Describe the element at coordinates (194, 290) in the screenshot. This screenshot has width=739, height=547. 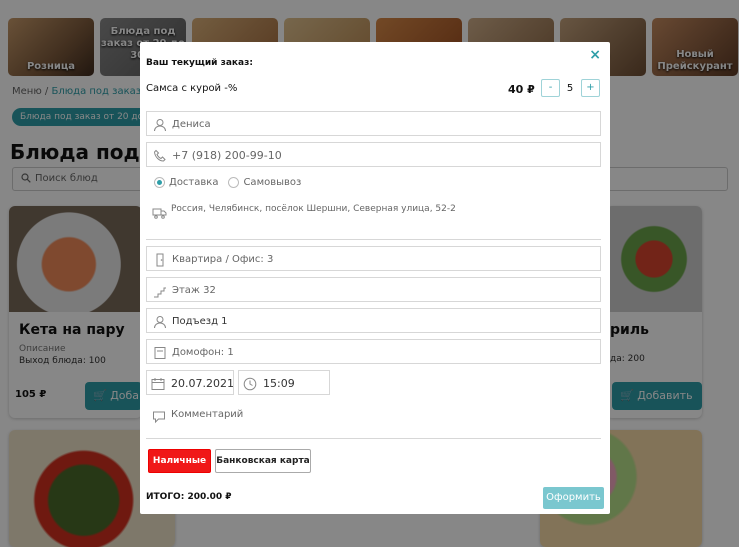
I see `floor-value: Этаж 32` at that location.